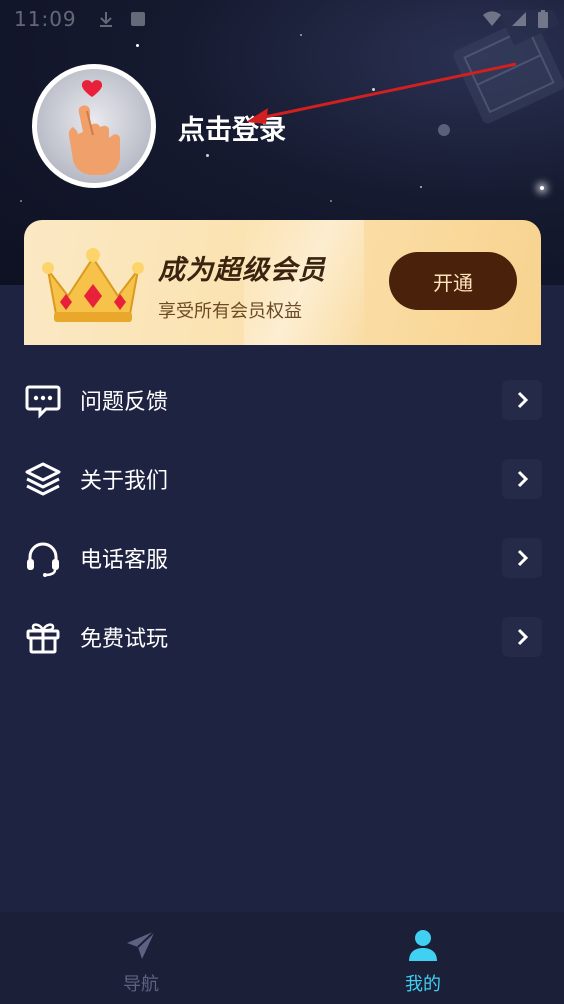  What do you see at coordinates (43, 559) in the screenshot?
I see `headset-icon` at bounding box center [43, 559].